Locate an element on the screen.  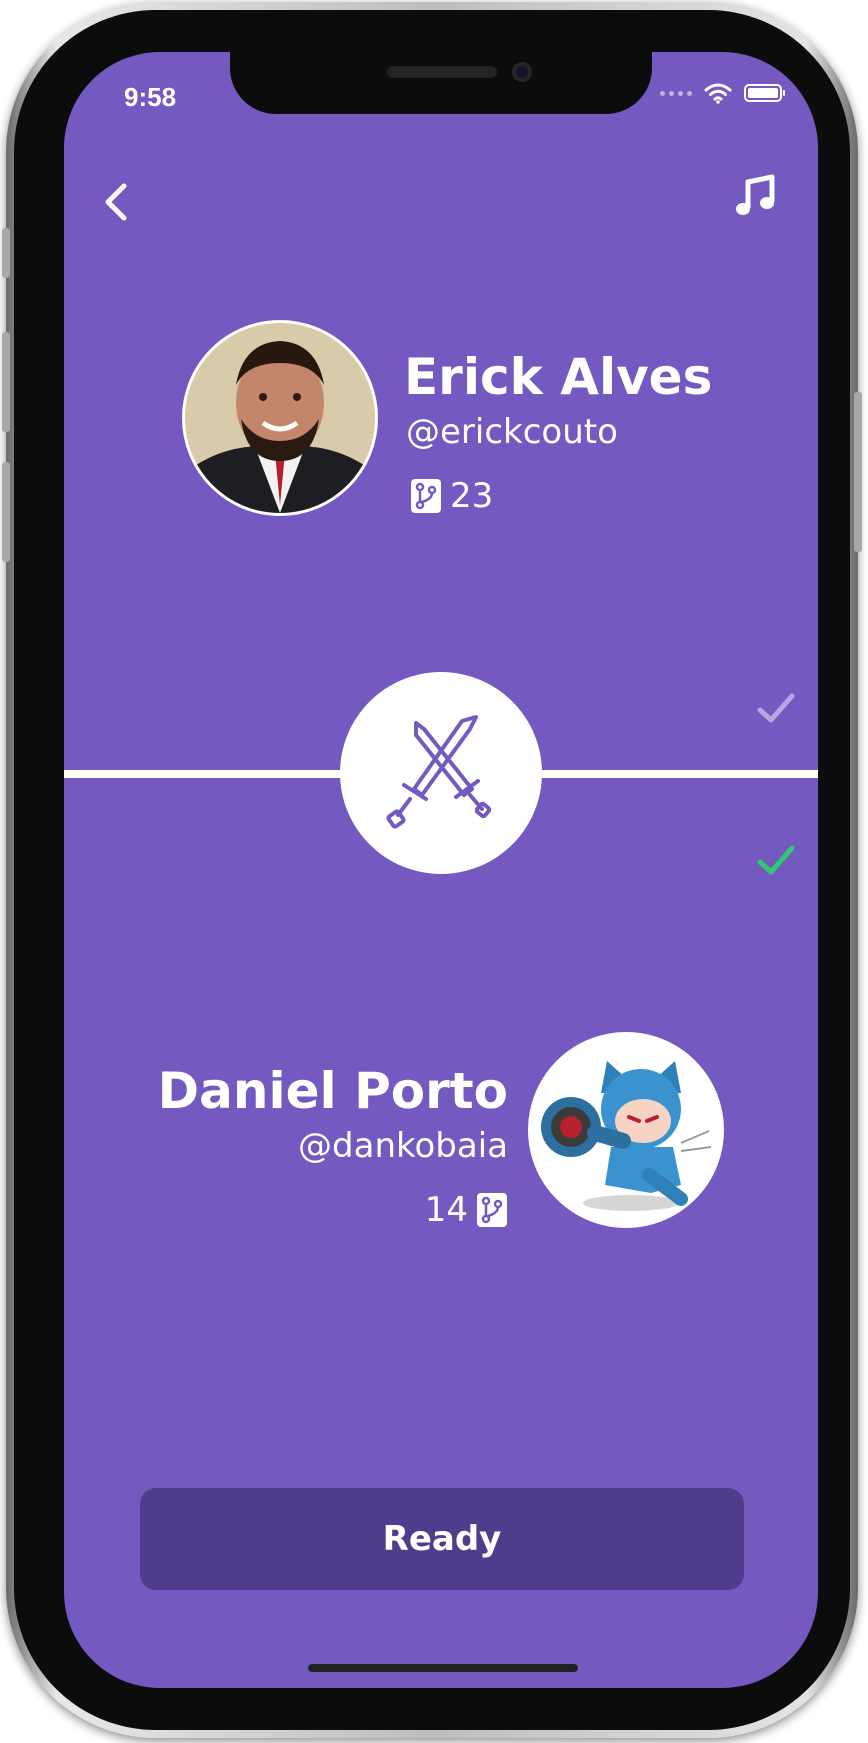
opponent-2-handle: @dankobaia is located at coordinates (403, 1146).